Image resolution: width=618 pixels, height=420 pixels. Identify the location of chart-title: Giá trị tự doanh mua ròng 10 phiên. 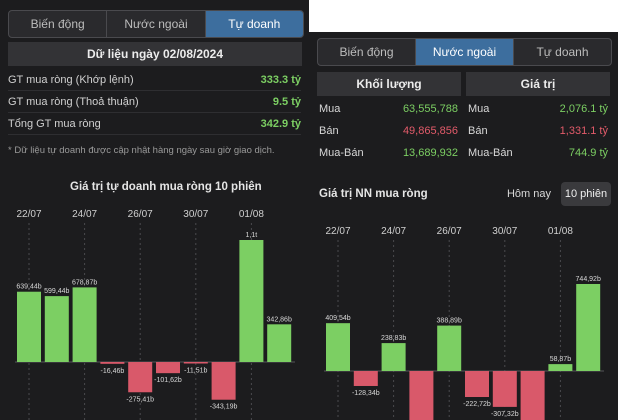
(166, 187).